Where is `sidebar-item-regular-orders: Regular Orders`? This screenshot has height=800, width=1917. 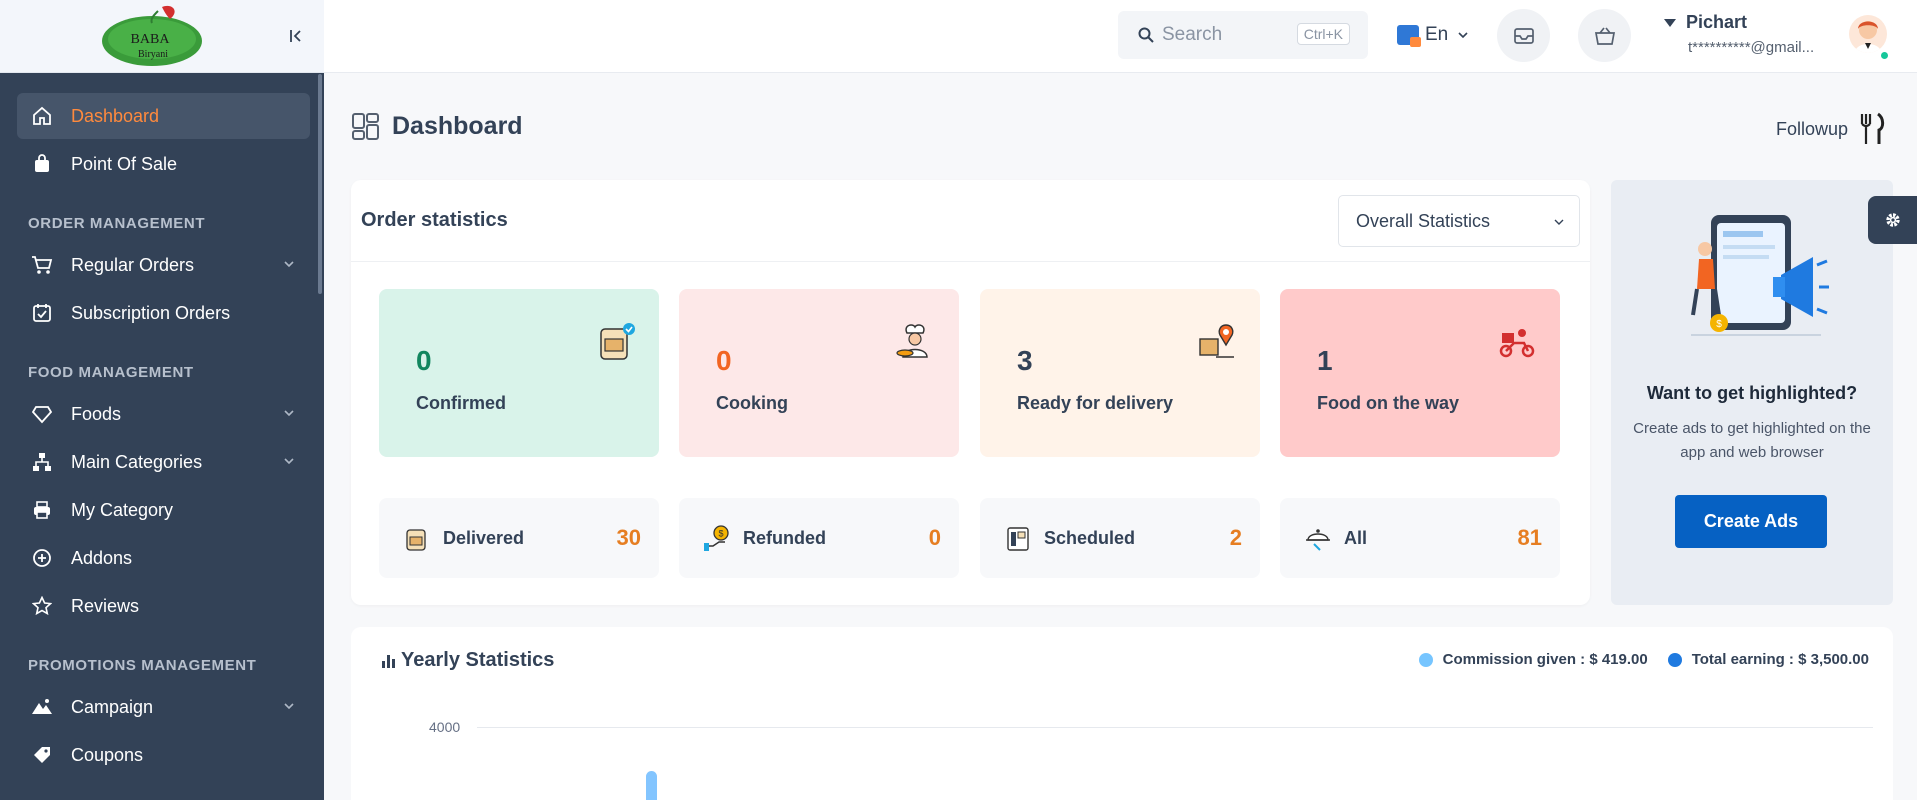 sidebar-item-regular-orders: Regular Orders is located at coordinates (163, 265).